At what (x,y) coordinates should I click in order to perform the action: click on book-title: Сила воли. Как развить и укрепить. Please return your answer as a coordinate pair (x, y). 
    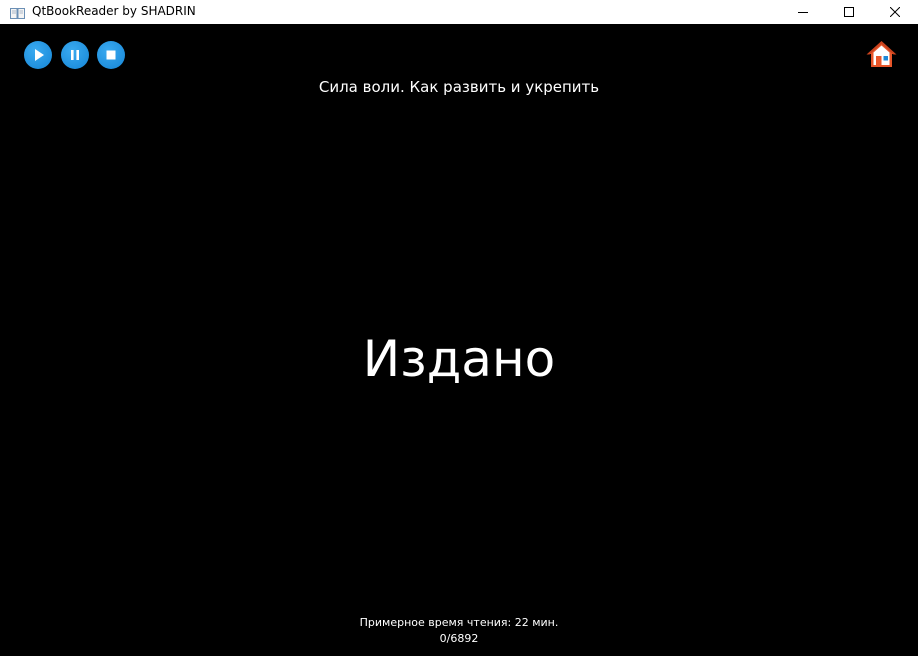
    Looking at the image, I should click on (459, 87).